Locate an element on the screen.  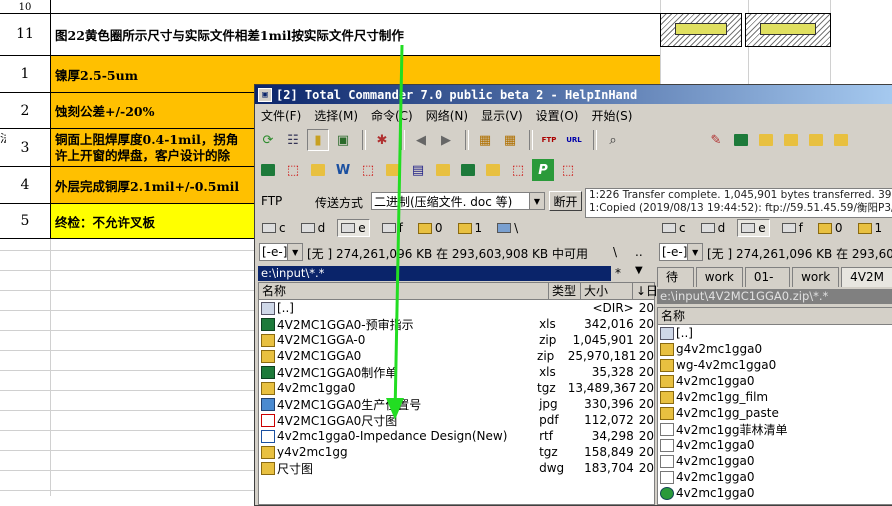
thumbnail-view-icon: ▣ is located at coordinates (343, 140).